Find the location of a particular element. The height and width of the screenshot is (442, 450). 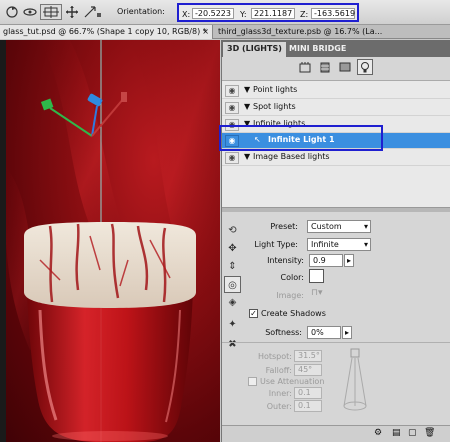

x-label: X: is located at coordinates (186, 14).